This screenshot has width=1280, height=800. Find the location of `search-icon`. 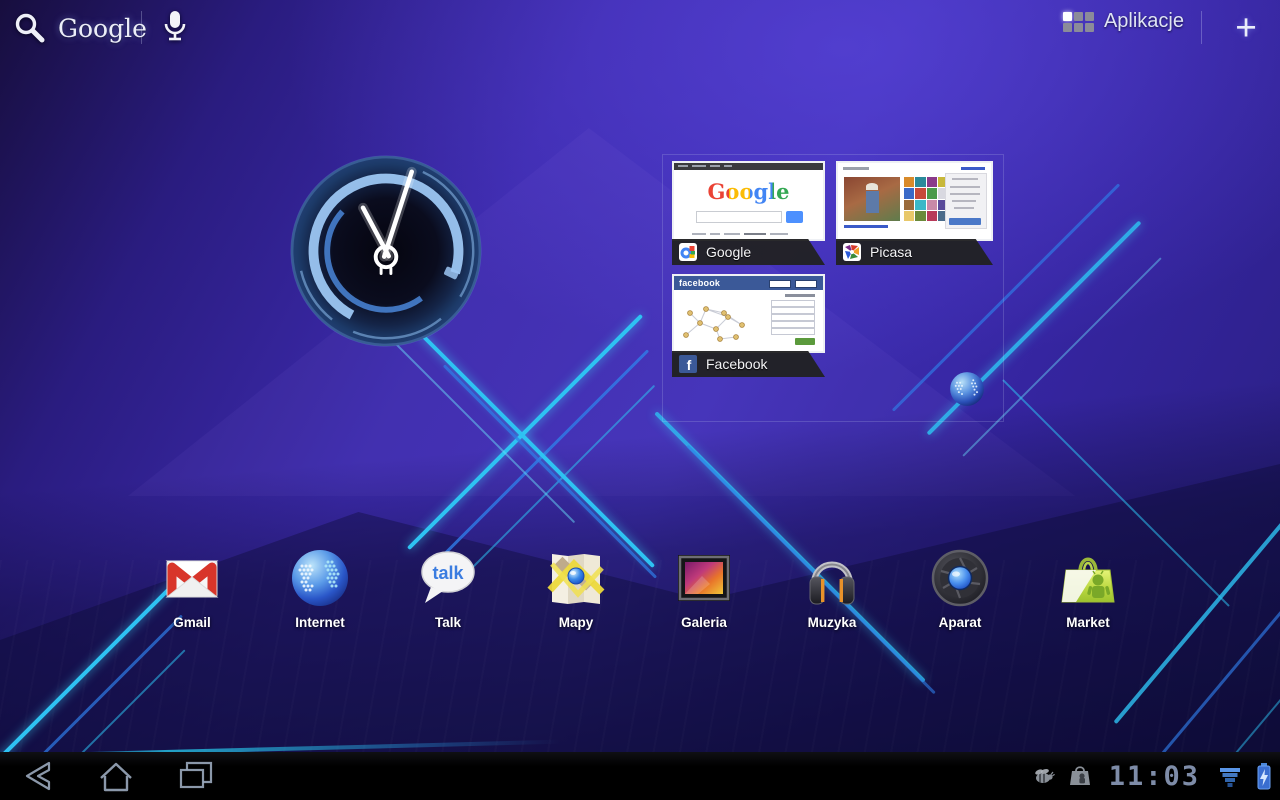

search-icon is located at coordinates (30, 28).